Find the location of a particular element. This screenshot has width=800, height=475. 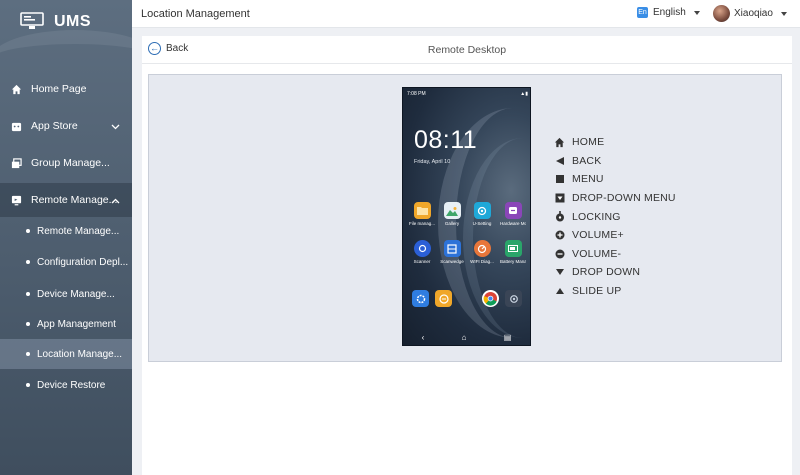

app-label: Scanwedge is located at coordinates (452, 261).